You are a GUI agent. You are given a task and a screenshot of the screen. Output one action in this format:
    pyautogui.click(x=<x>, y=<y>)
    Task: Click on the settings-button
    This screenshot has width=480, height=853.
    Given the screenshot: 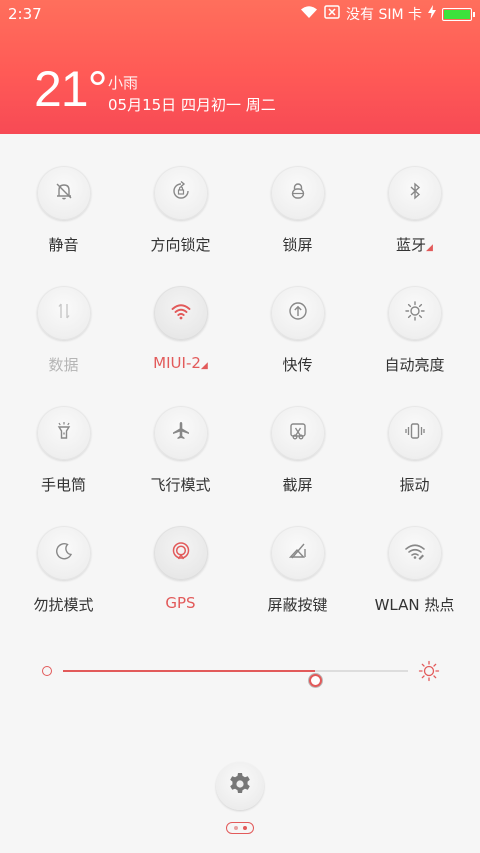 What is the action you would take?
    pyautogui.click(x=240, y=786)
    